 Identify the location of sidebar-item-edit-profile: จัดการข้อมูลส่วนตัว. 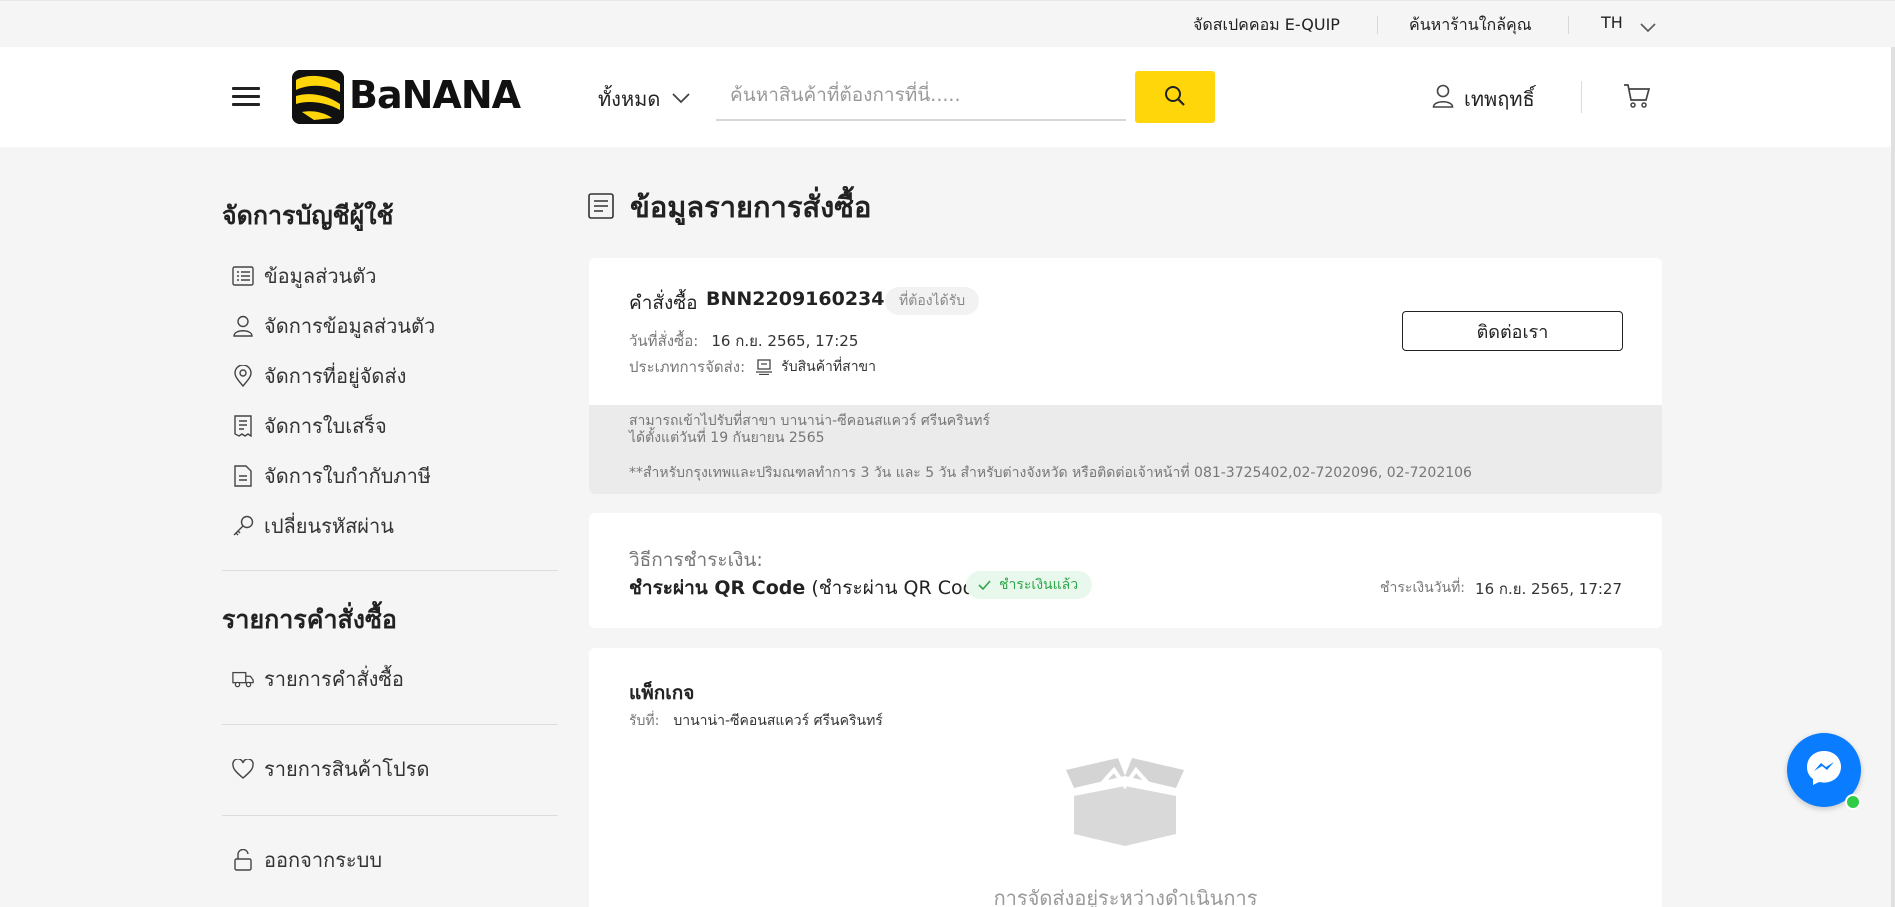
(333, 326).